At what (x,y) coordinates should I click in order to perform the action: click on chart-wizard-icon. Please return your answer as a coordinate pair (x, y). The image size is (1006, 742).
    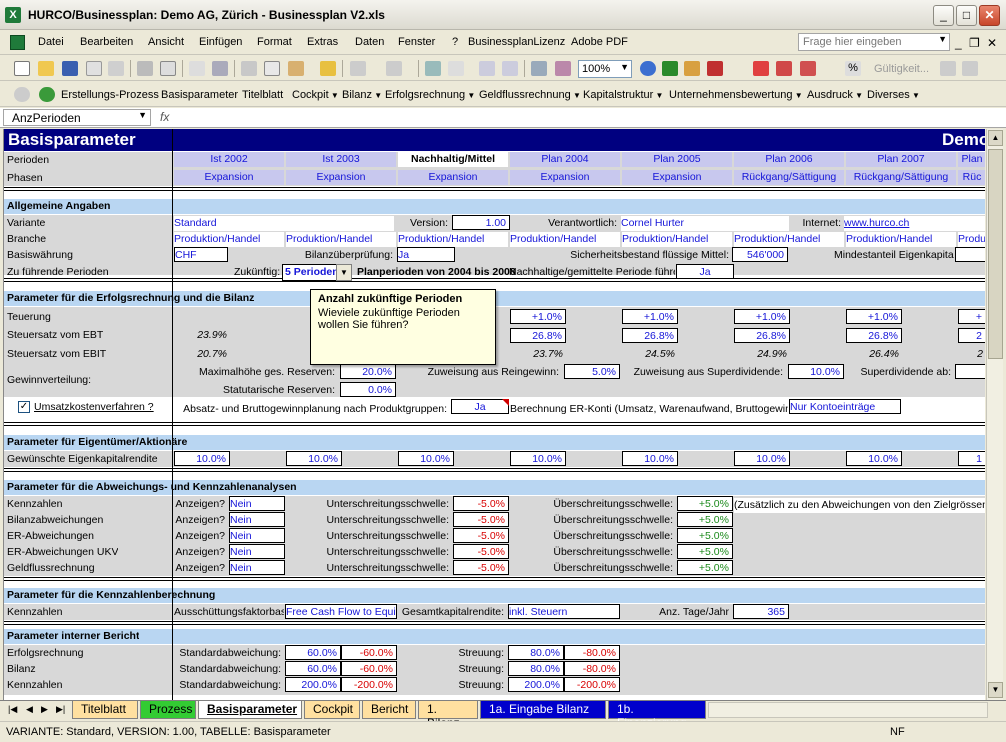
    Looking at the image, I should click on (539, 68).